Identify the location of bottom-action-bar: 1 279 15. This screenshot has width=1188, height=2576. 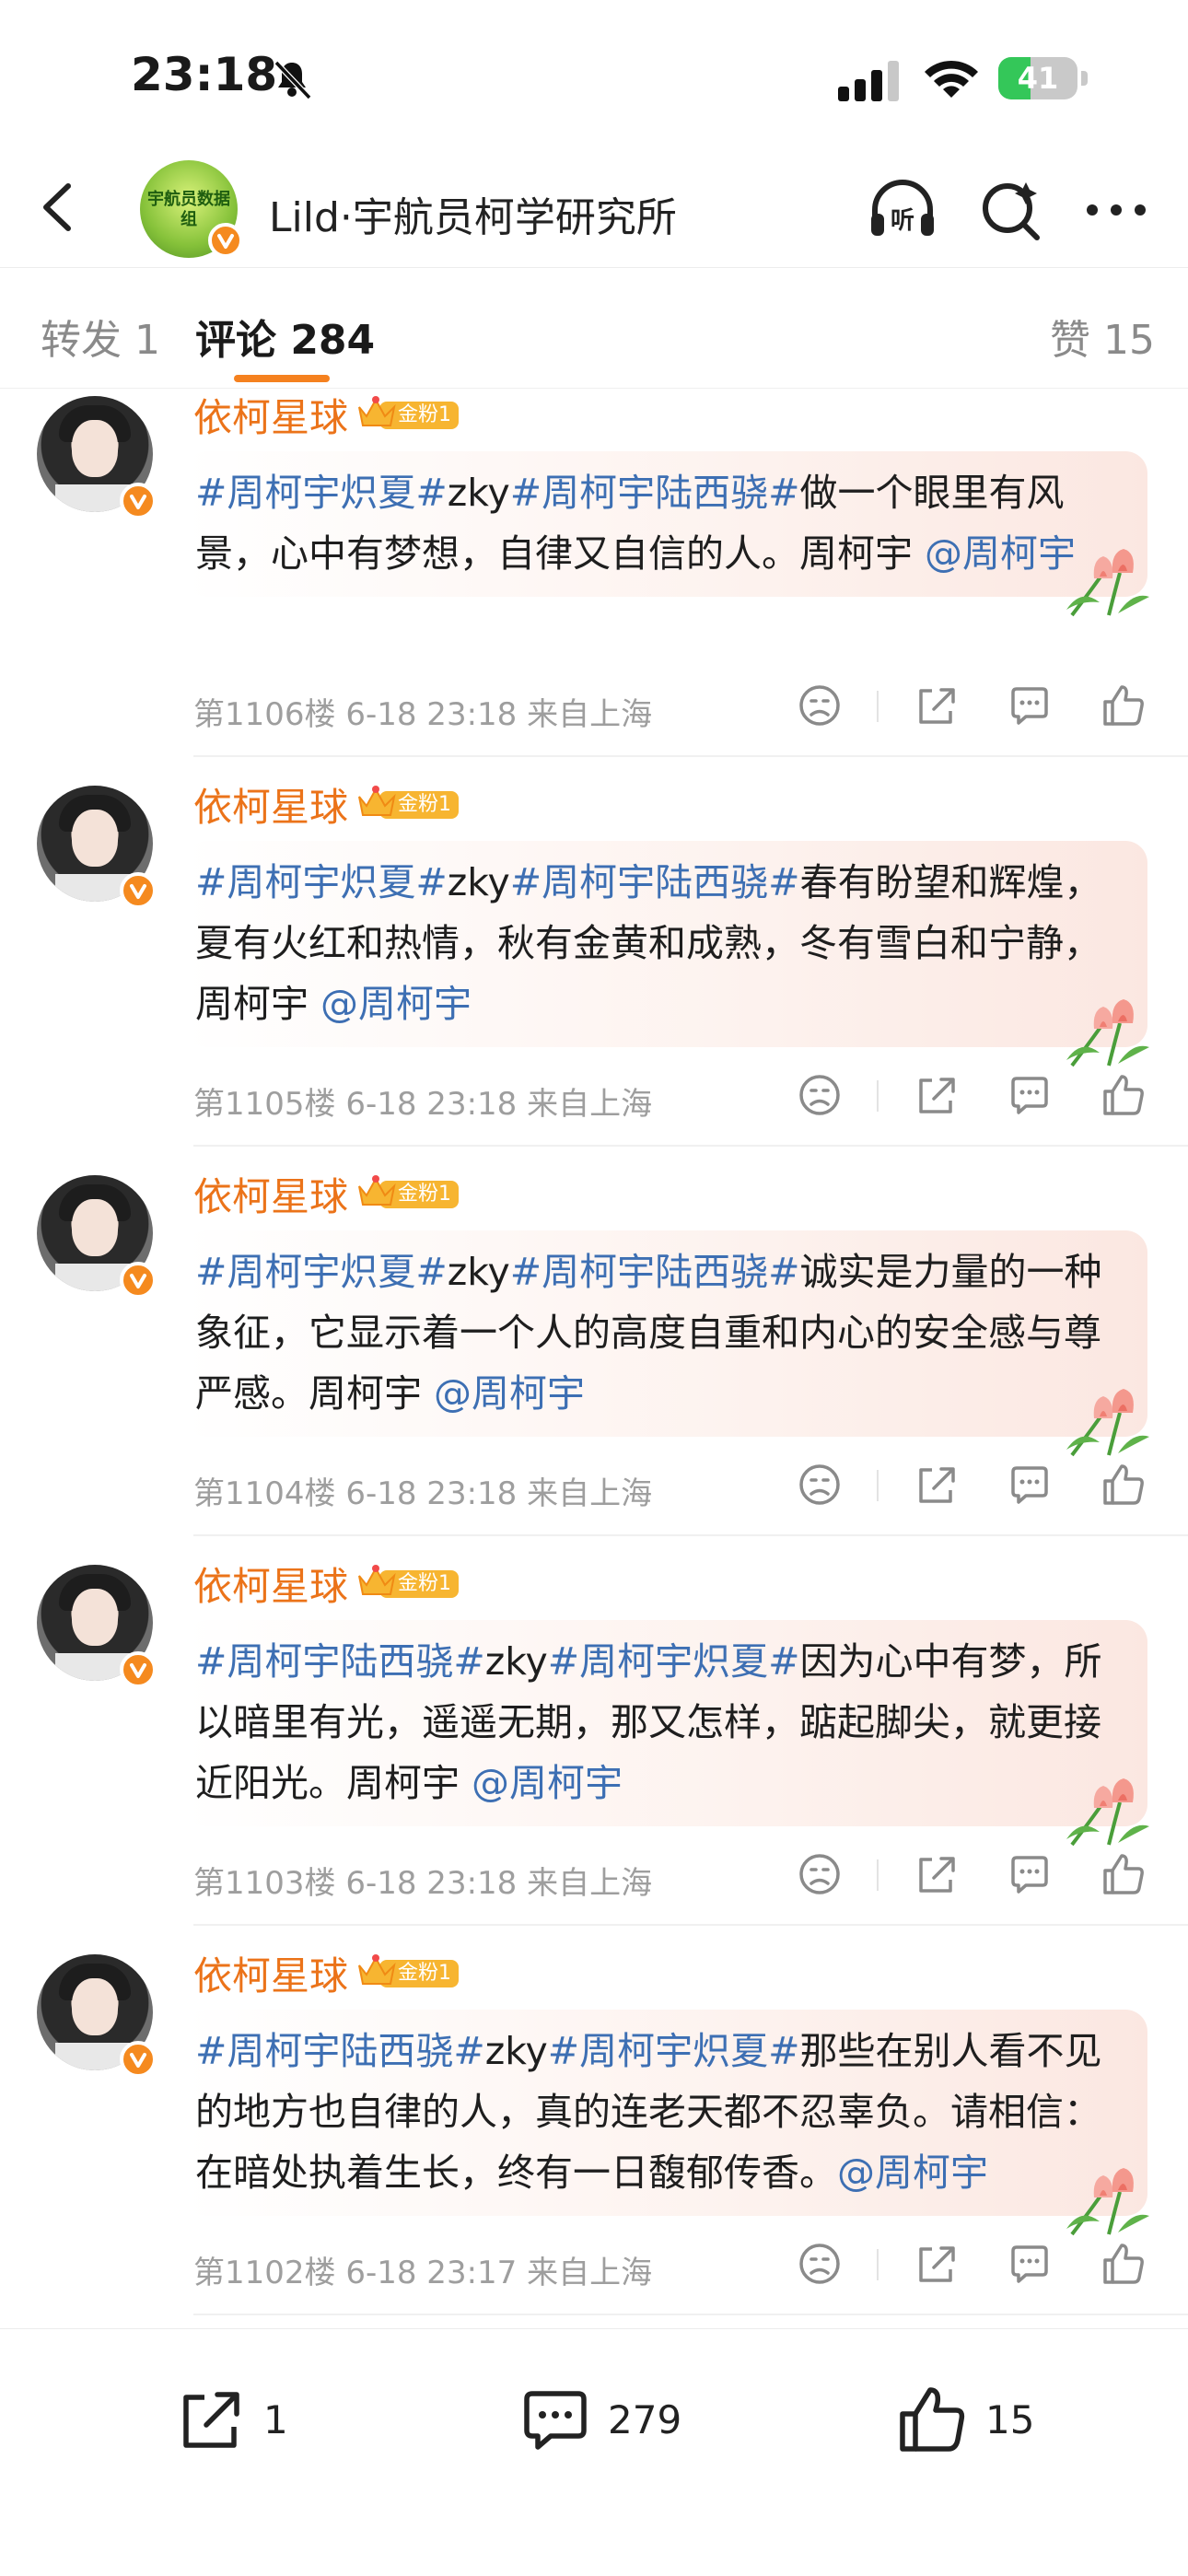
(594, 2452).